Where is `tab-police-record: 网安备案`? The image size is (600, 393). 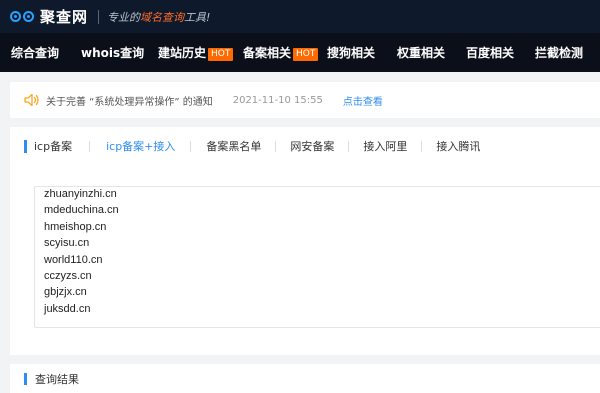 tab-police-record: 网安备案 is located at coordinates (312, 146).